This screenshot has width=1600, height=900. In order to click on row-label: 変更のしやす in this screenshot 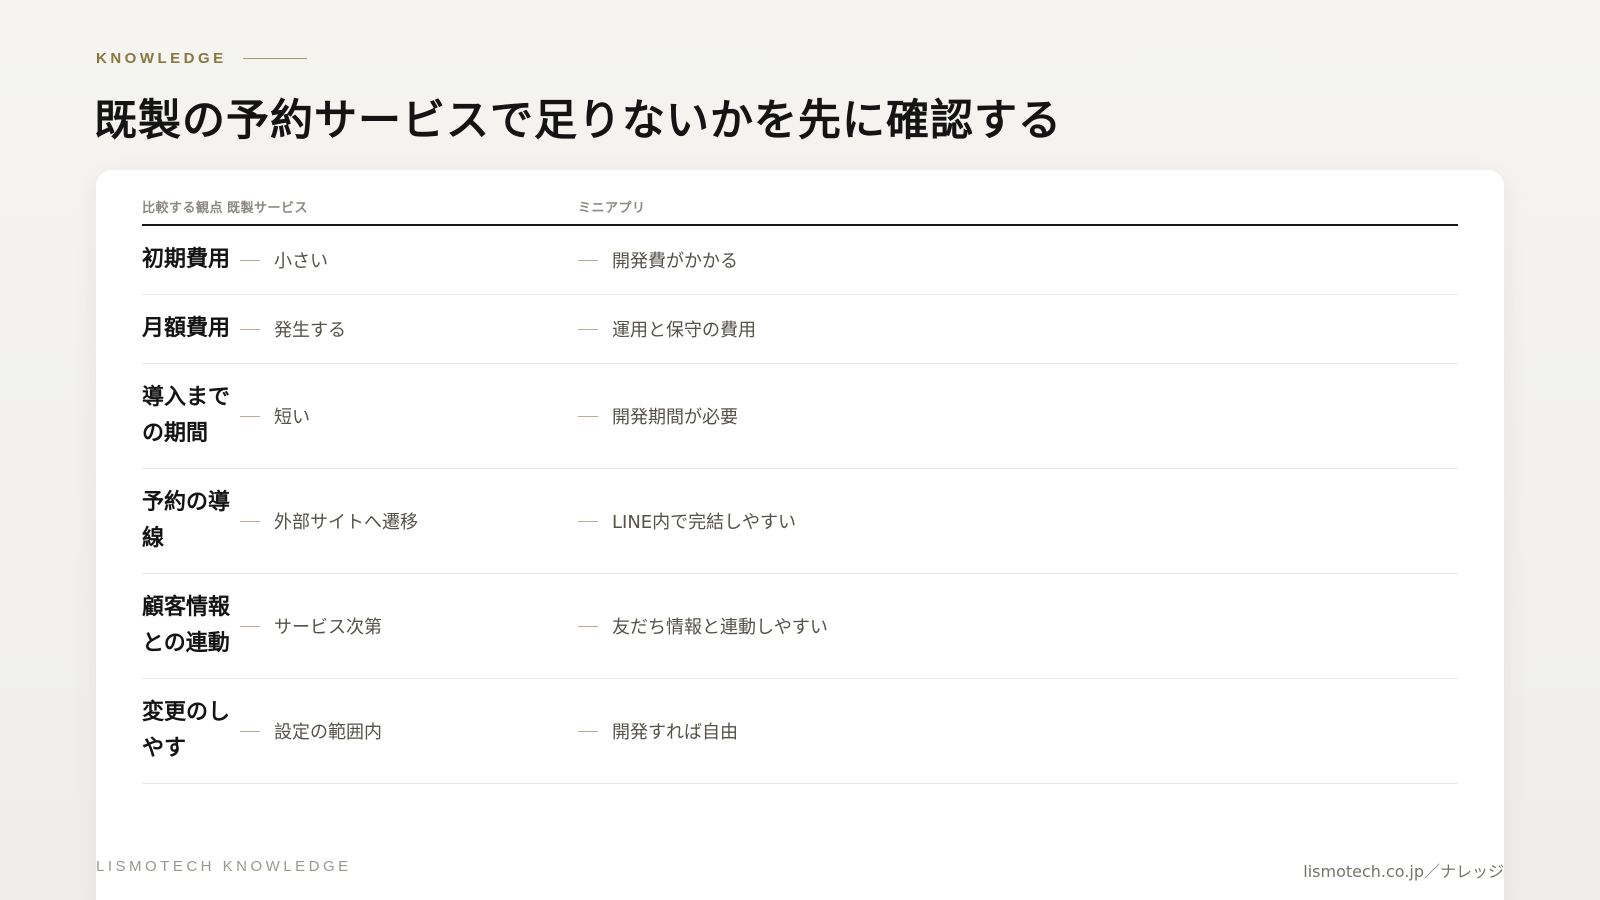, I will do `click(186, 730)`.